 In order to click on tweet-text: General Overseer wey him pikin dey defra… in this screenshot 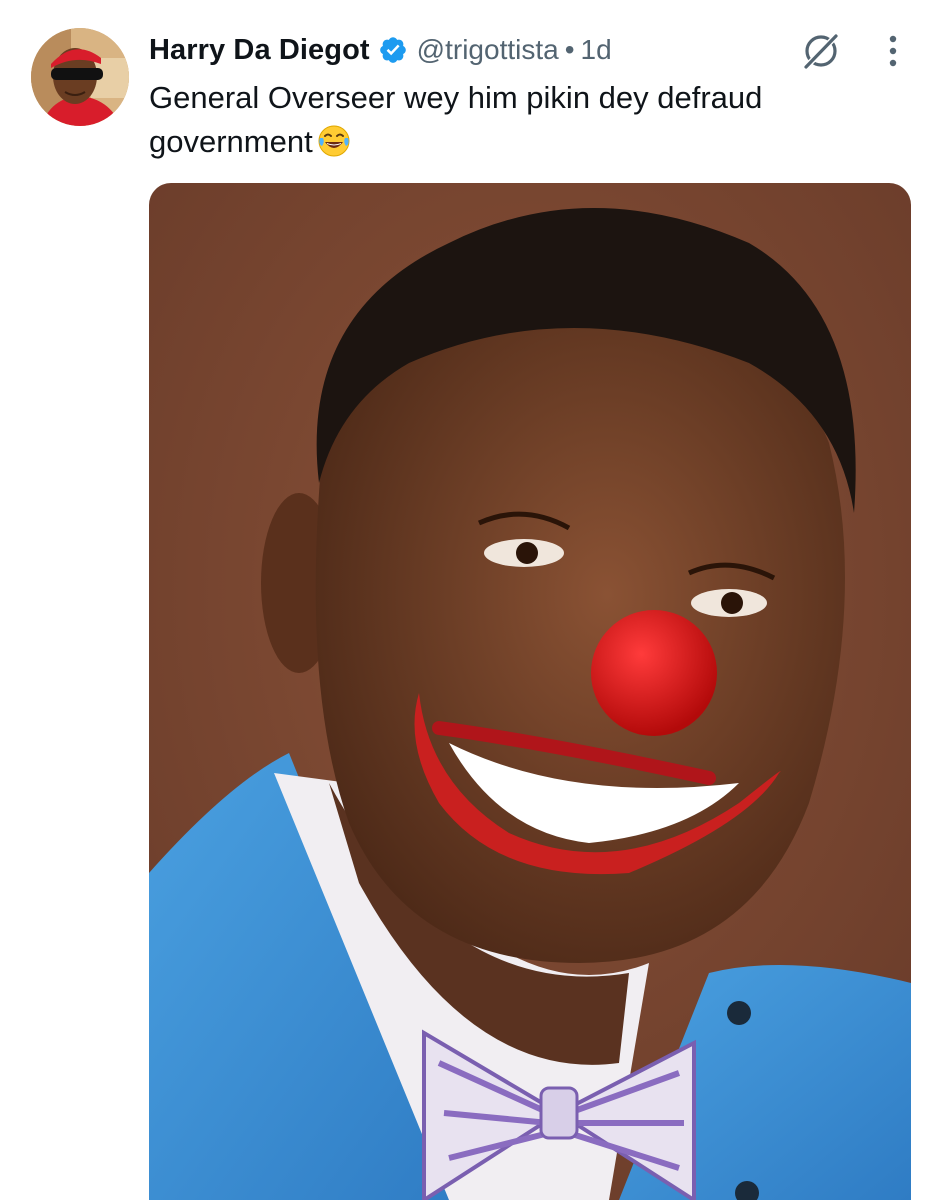, I will do `click(499, 120)`.